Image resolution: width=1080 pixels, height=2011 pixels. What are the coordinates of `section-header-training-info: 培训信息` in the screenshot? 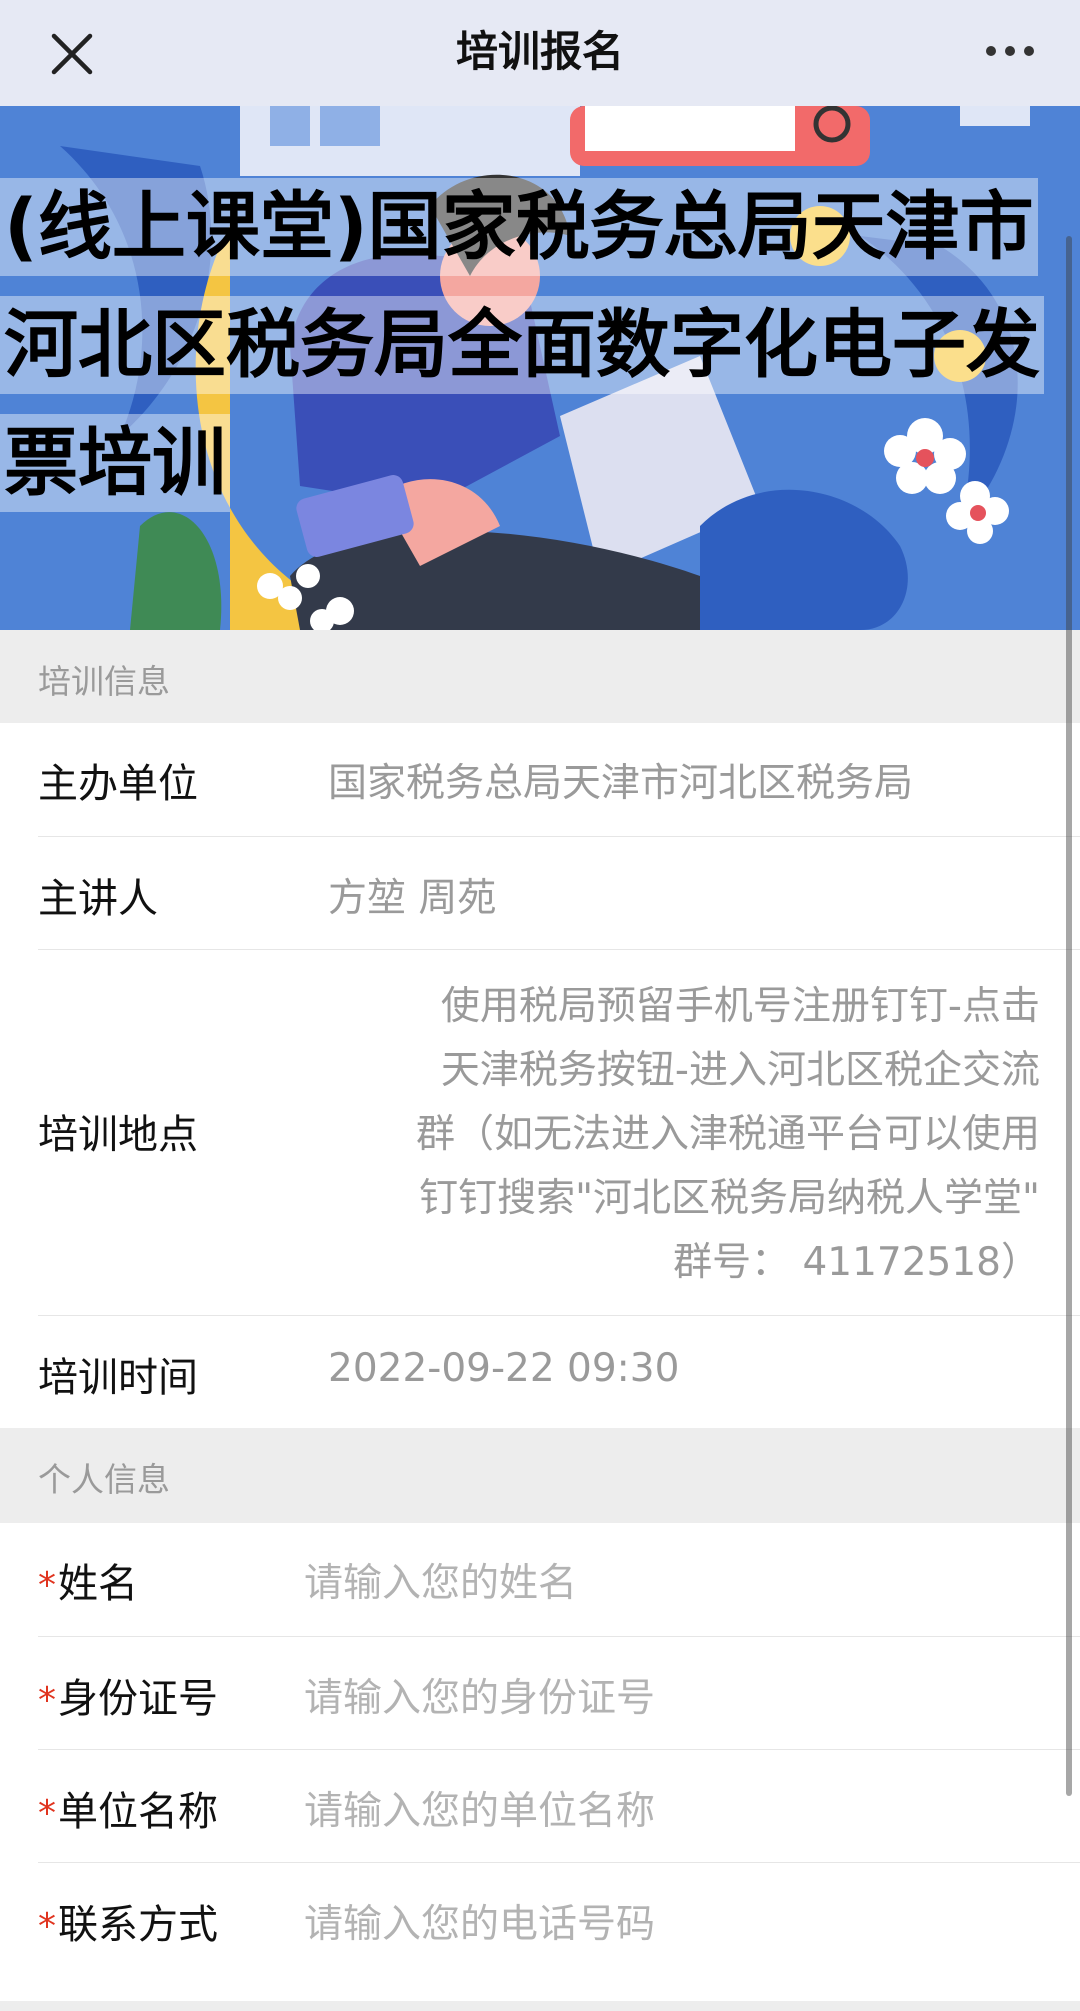 It's located at (540, 676).